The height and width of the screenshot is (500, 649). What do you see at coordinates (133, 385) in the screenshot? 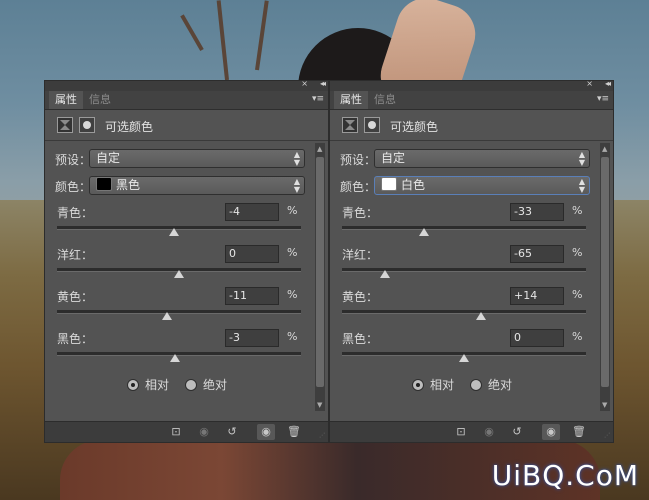
I see `radio-selected-icon` at bounding box center [133, 385].